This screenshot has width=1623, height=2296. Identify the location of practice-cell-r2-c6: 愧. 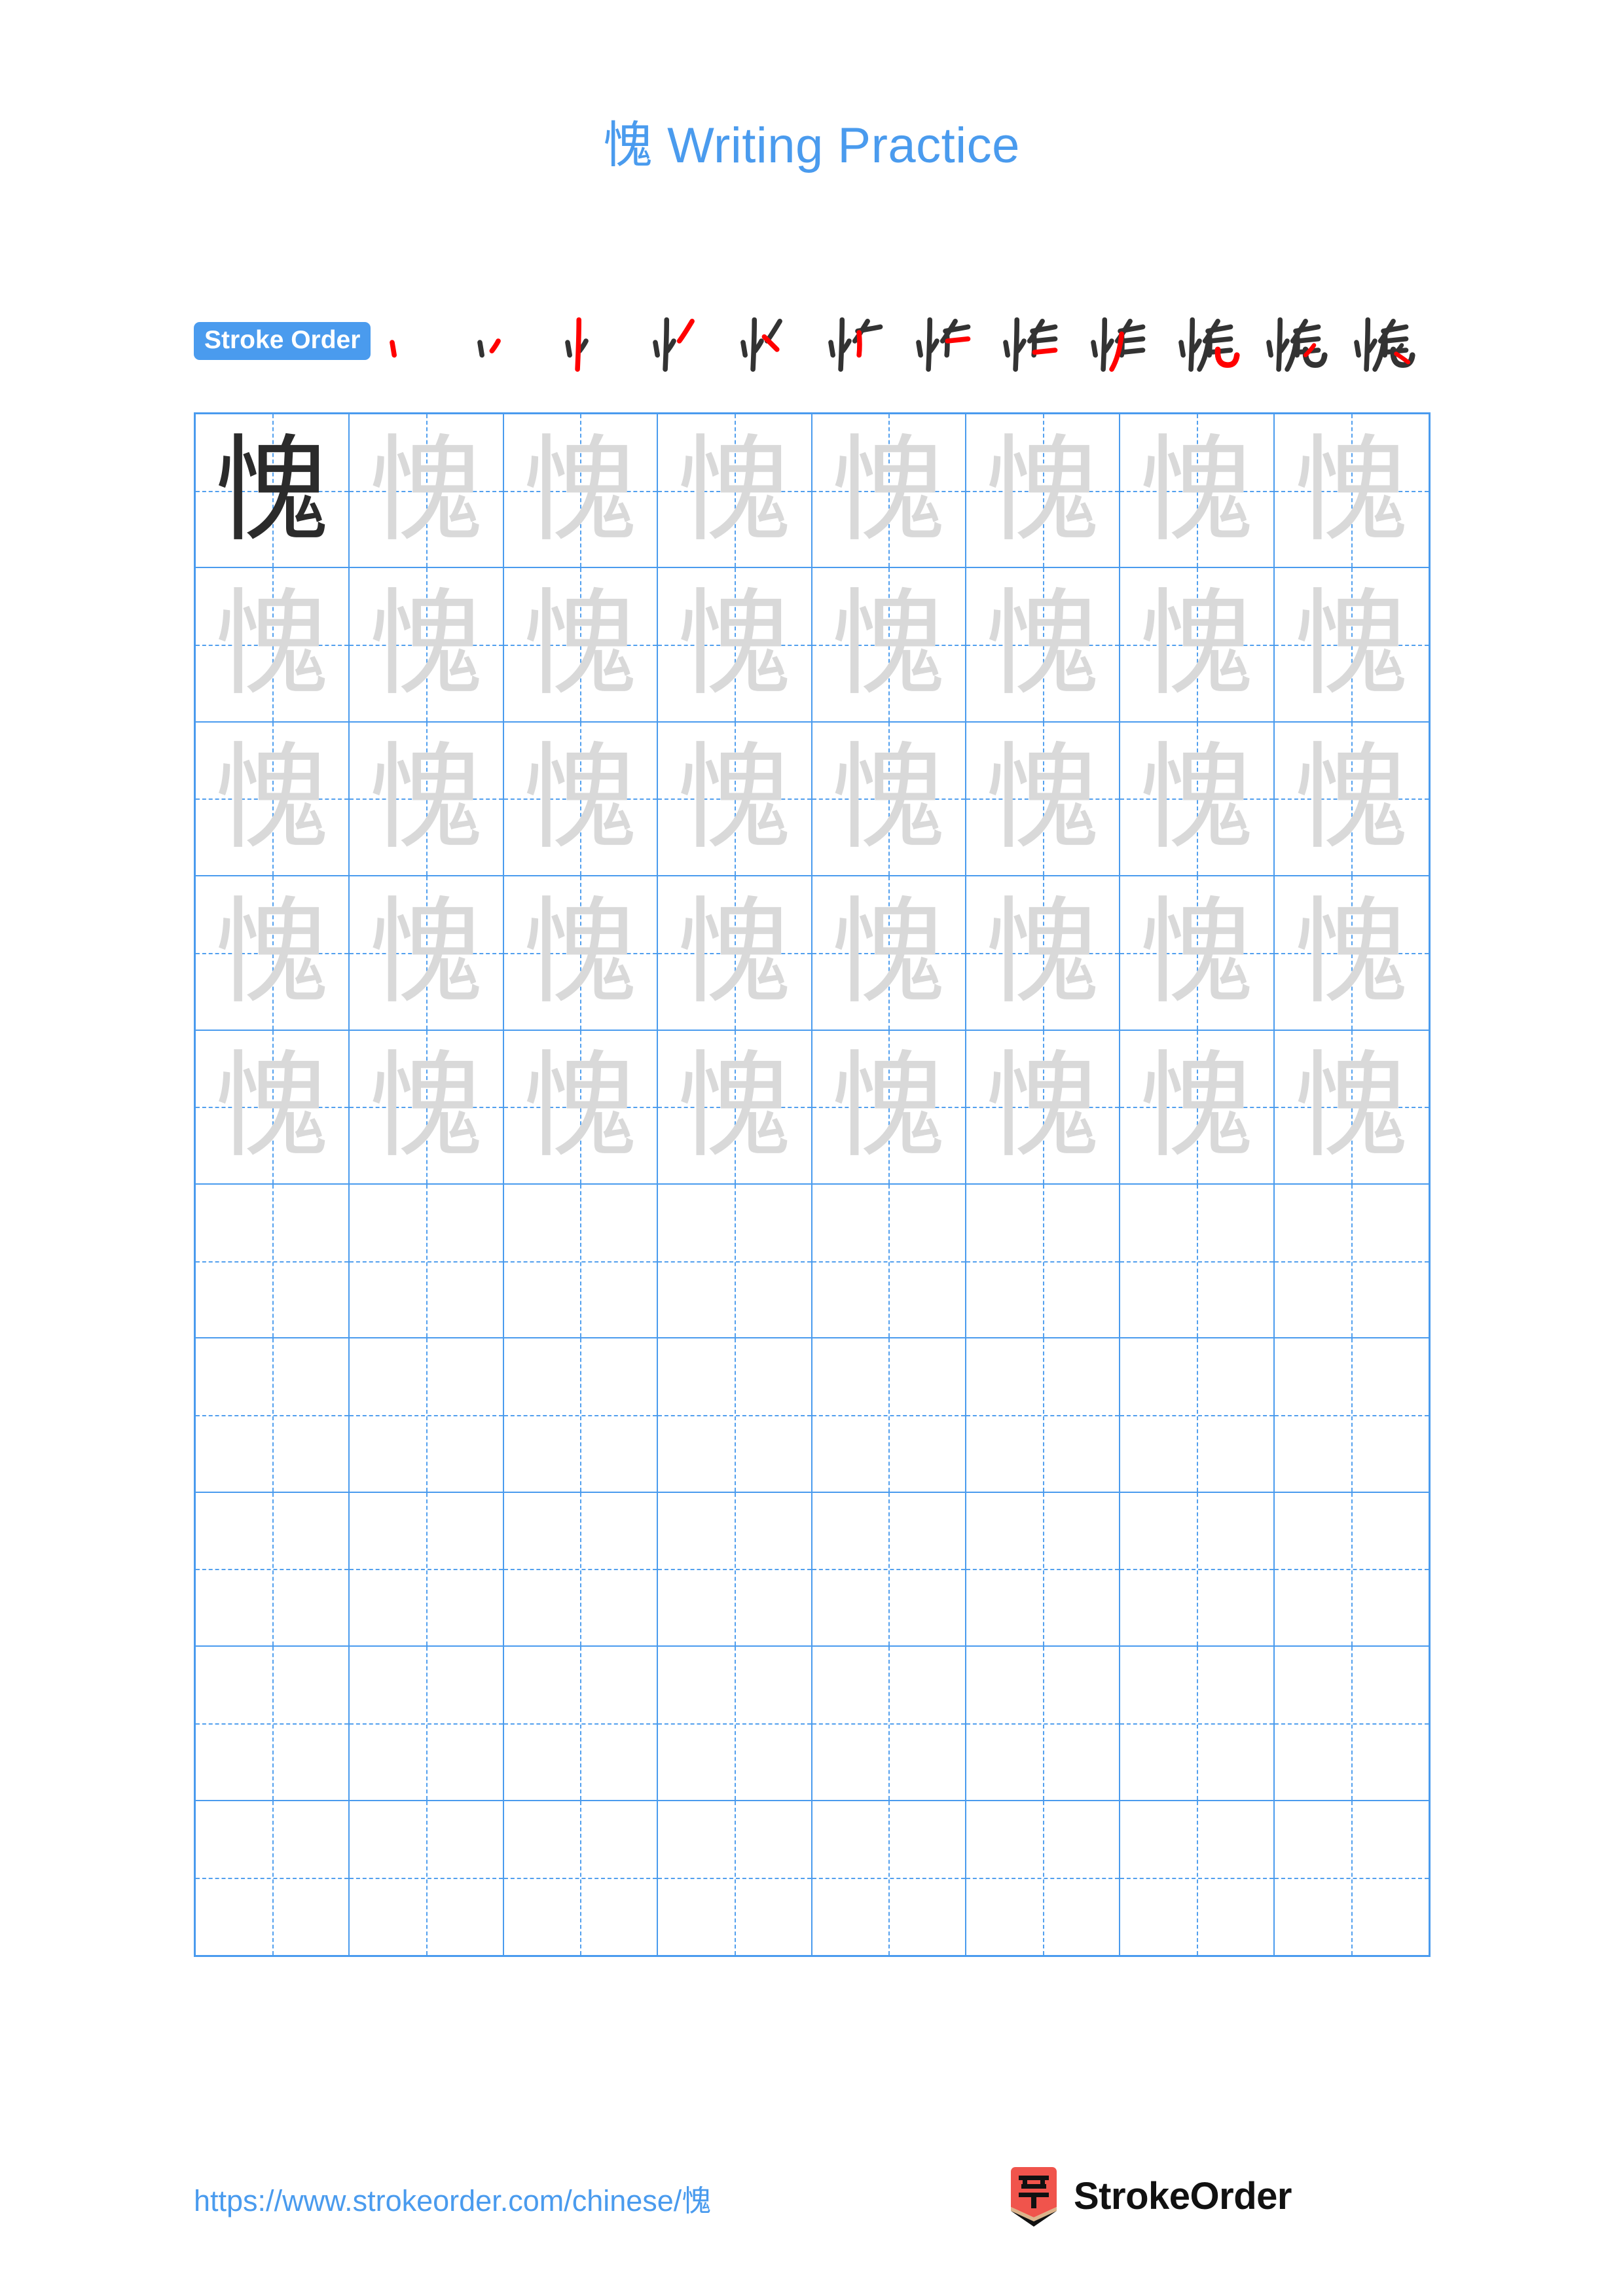
(1043, 645).